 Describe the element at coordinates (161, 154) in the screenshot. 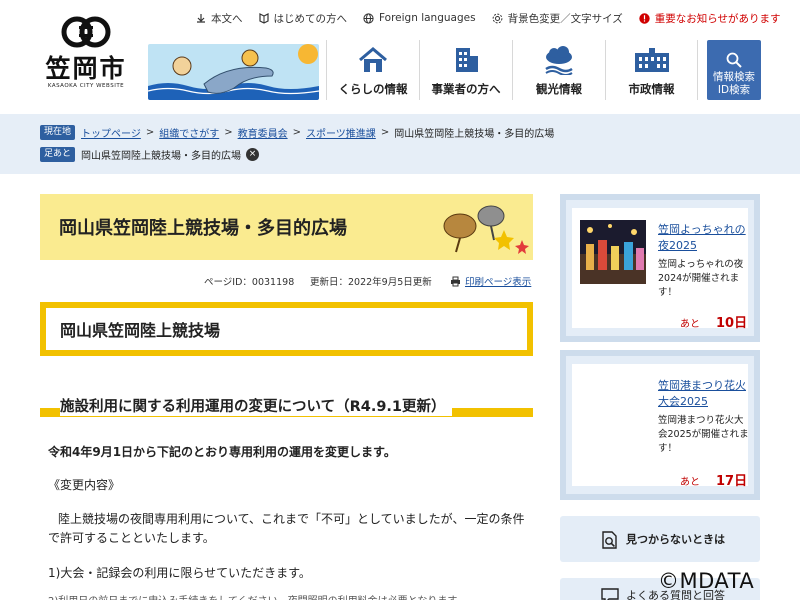

I see `footprint-item: 岡山県笠岡陸上競技場・多目的広場` at that location.